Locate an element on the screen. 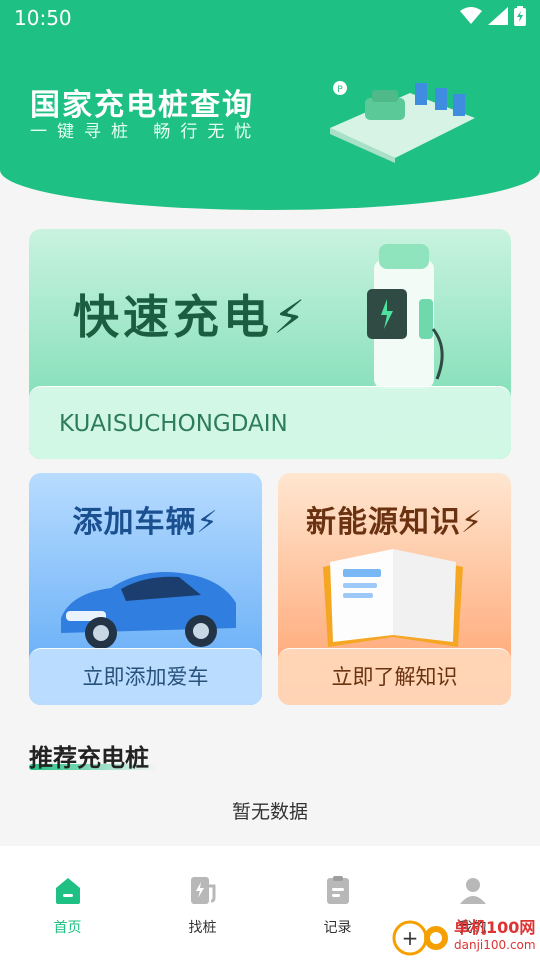  user-icon is located at coordinates (473, 891).